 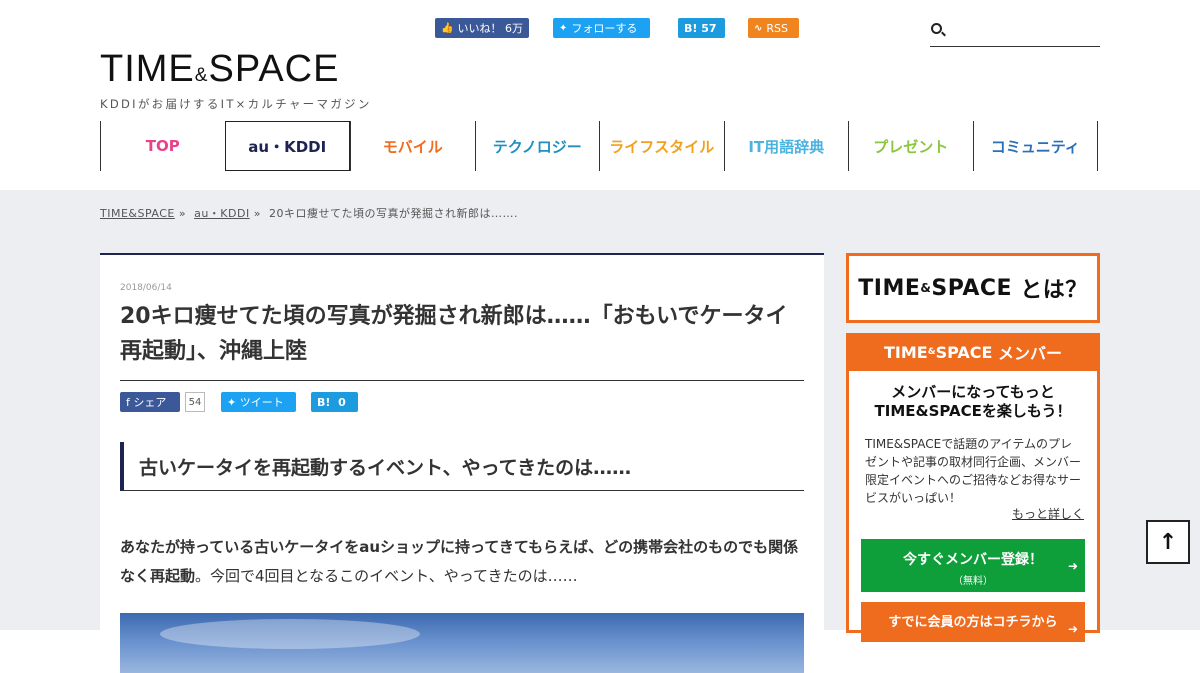 I want to click on arrow-up-icon: ↑, so click(x=1168, y=542).